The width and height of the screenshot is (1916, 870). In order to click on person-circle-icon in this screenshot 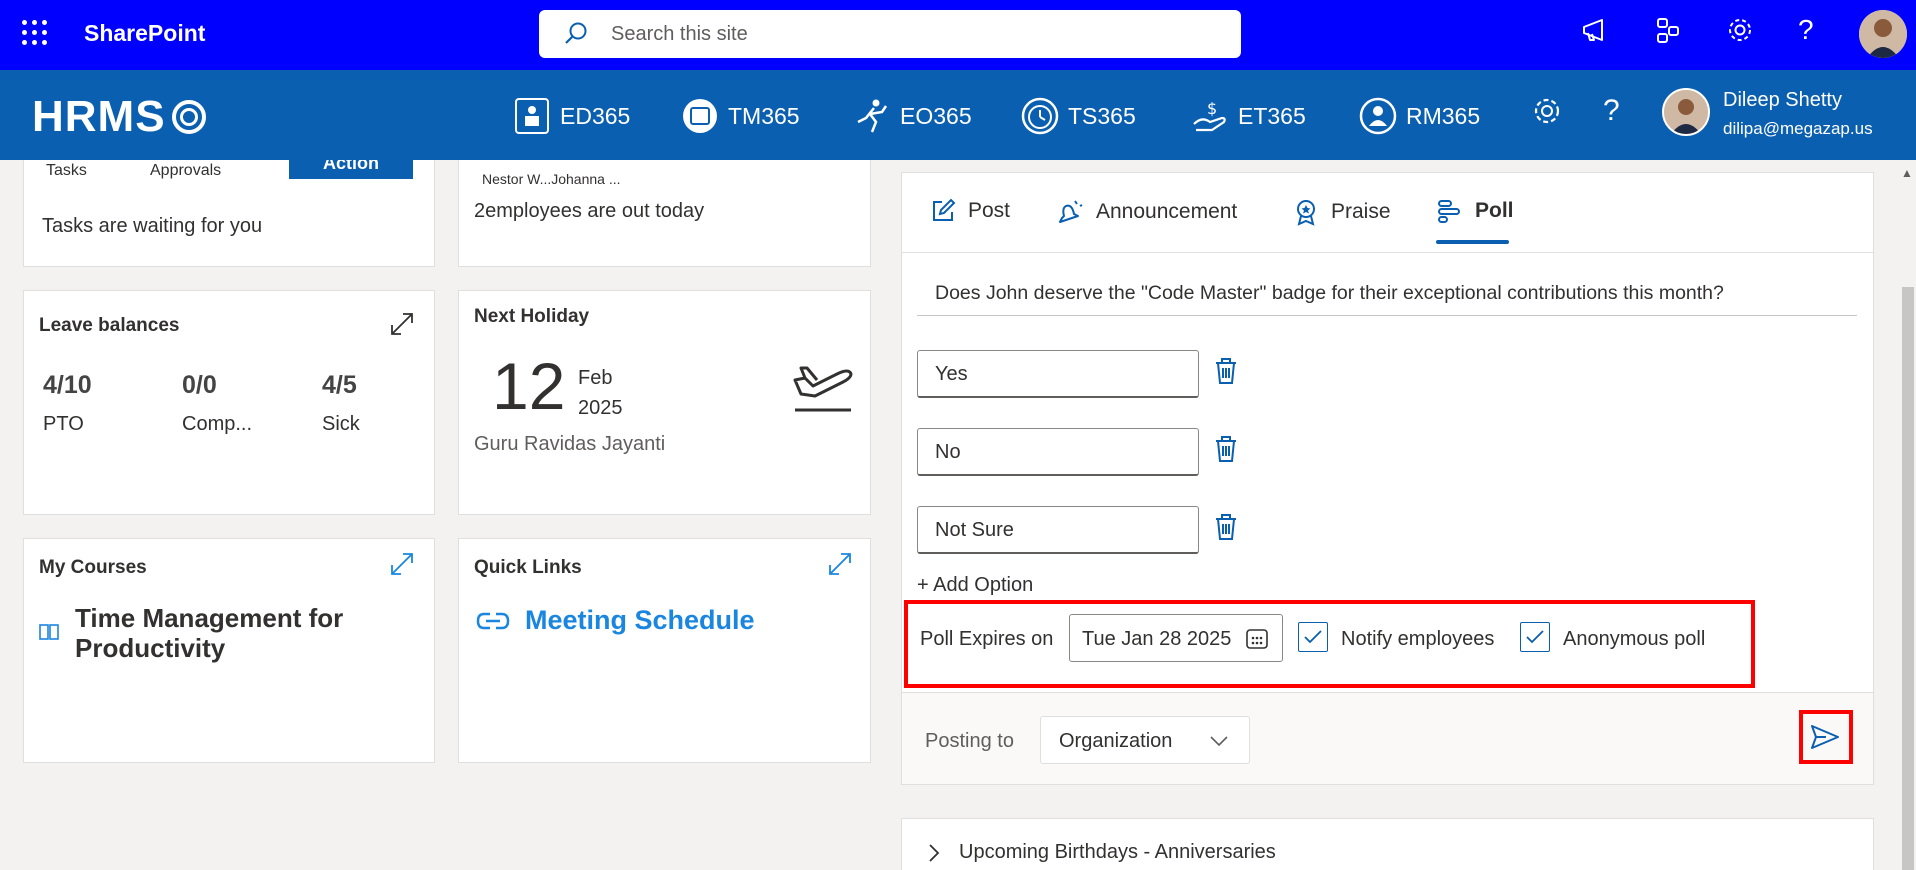, I will do `click(1378, 116)`.